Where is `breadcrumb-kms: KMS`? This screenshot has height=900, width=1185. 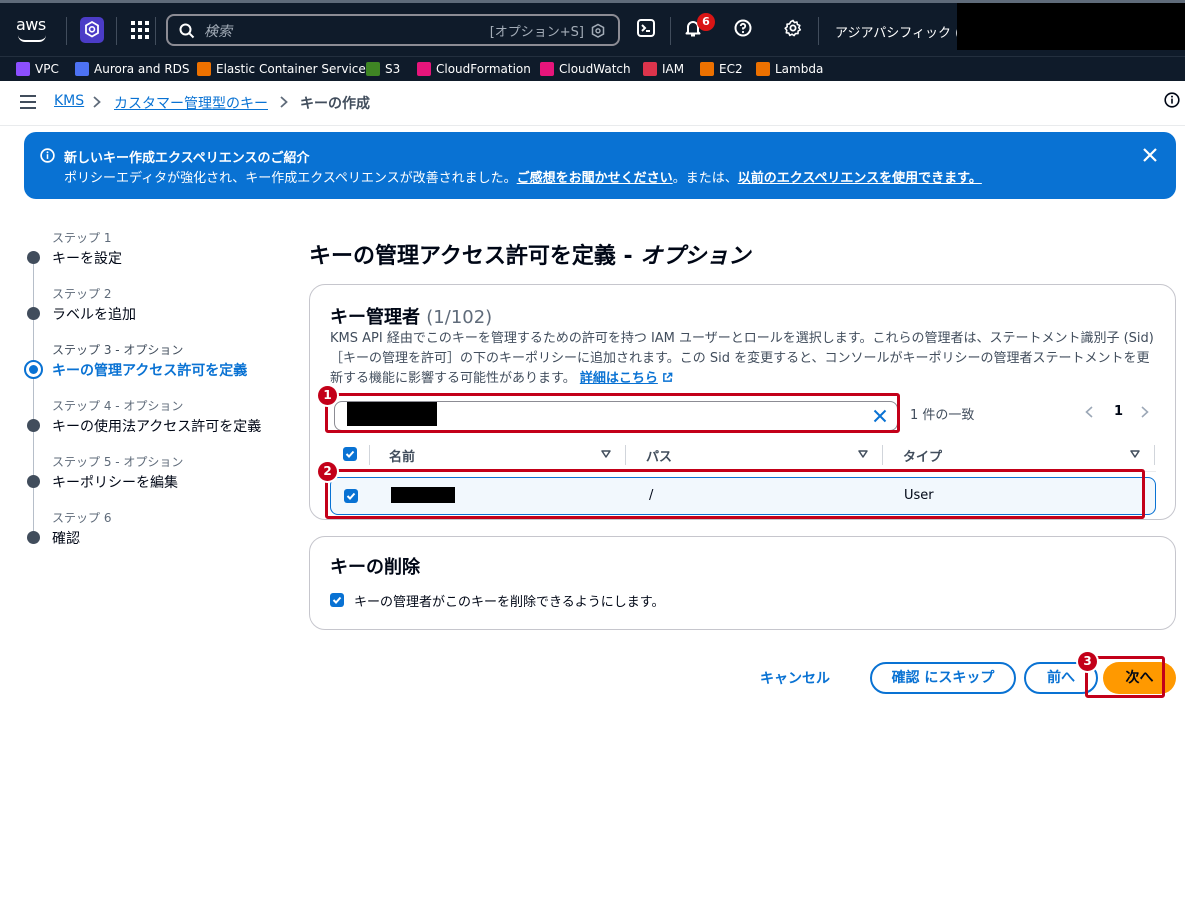 breadcrumb-kms: KMS is located at coordinates (69, 101).